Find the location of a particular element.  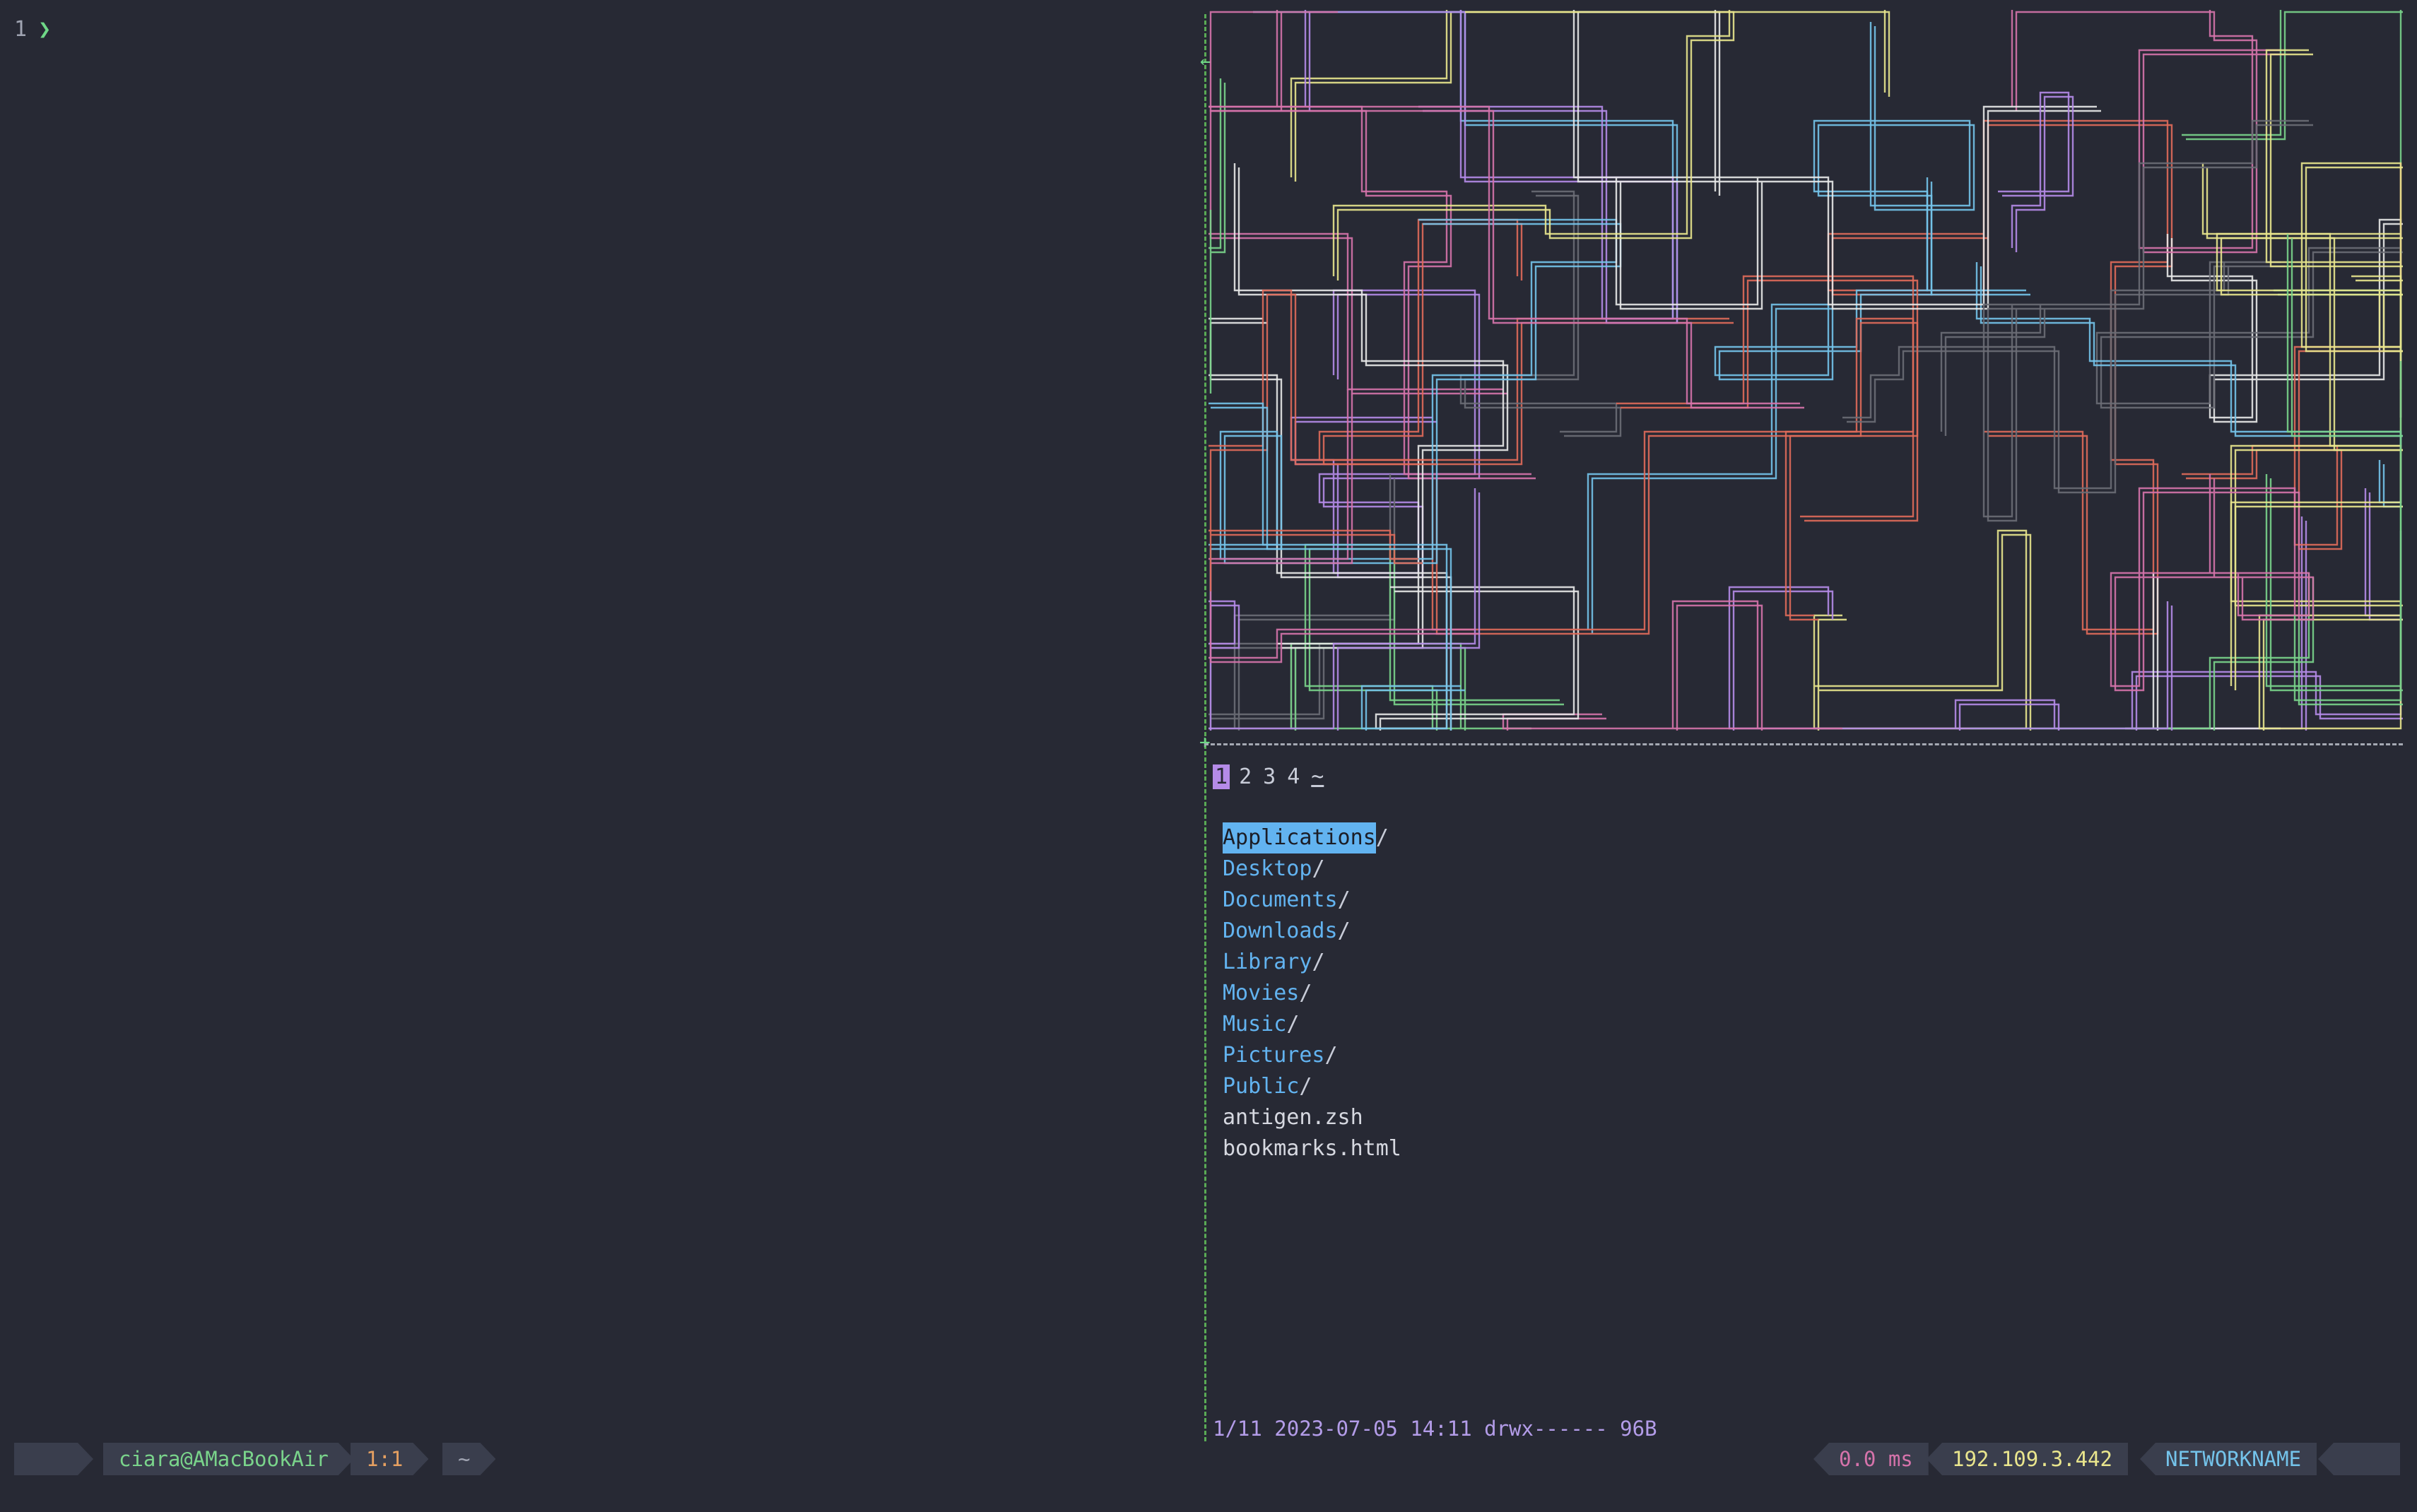

file-entry: antigen.zsh is located at coordinates (1312, 1117).